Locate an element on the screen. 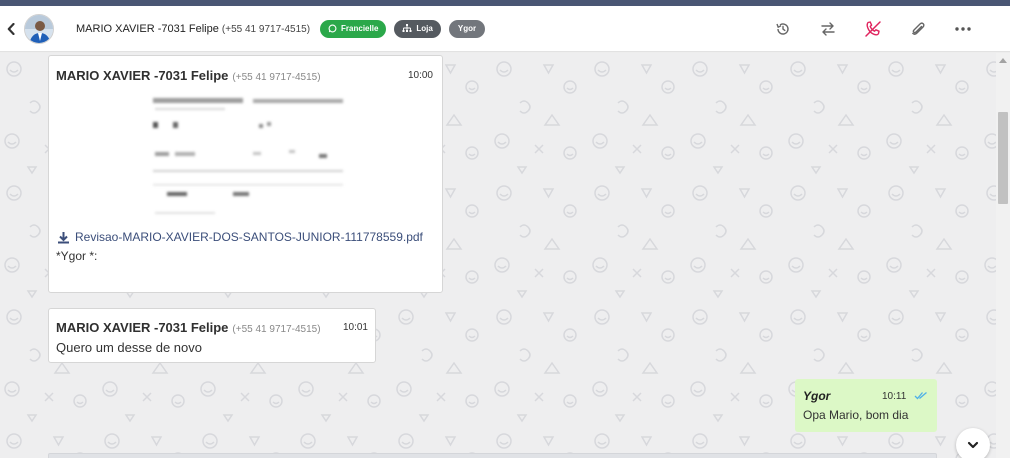  tag-whatsapp-agent: Francielle is located at coordinates (353, 28).